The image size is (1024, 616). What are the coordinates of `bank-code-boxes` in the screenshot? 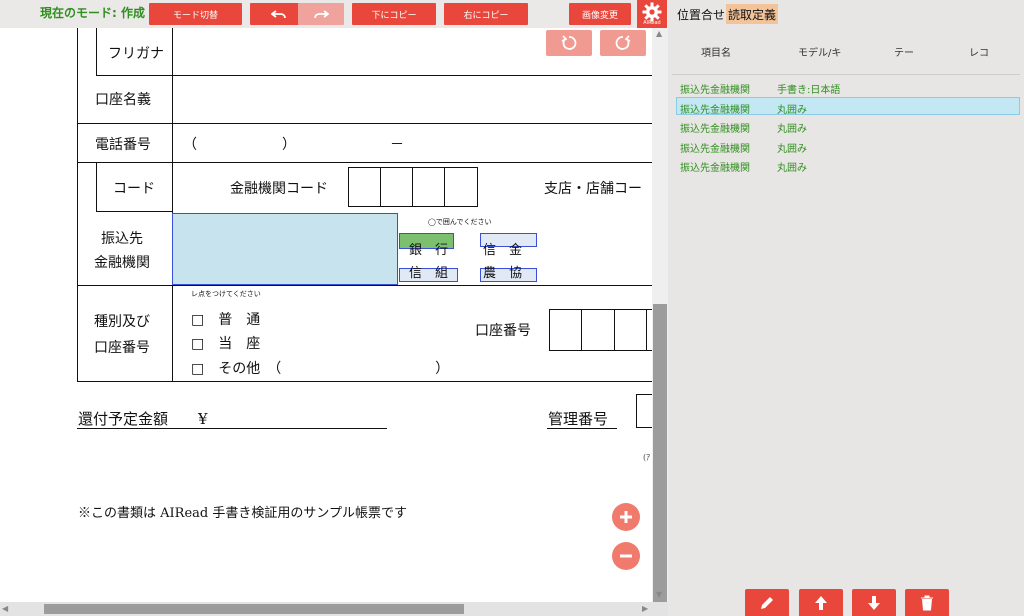 It's located at (413, 187).